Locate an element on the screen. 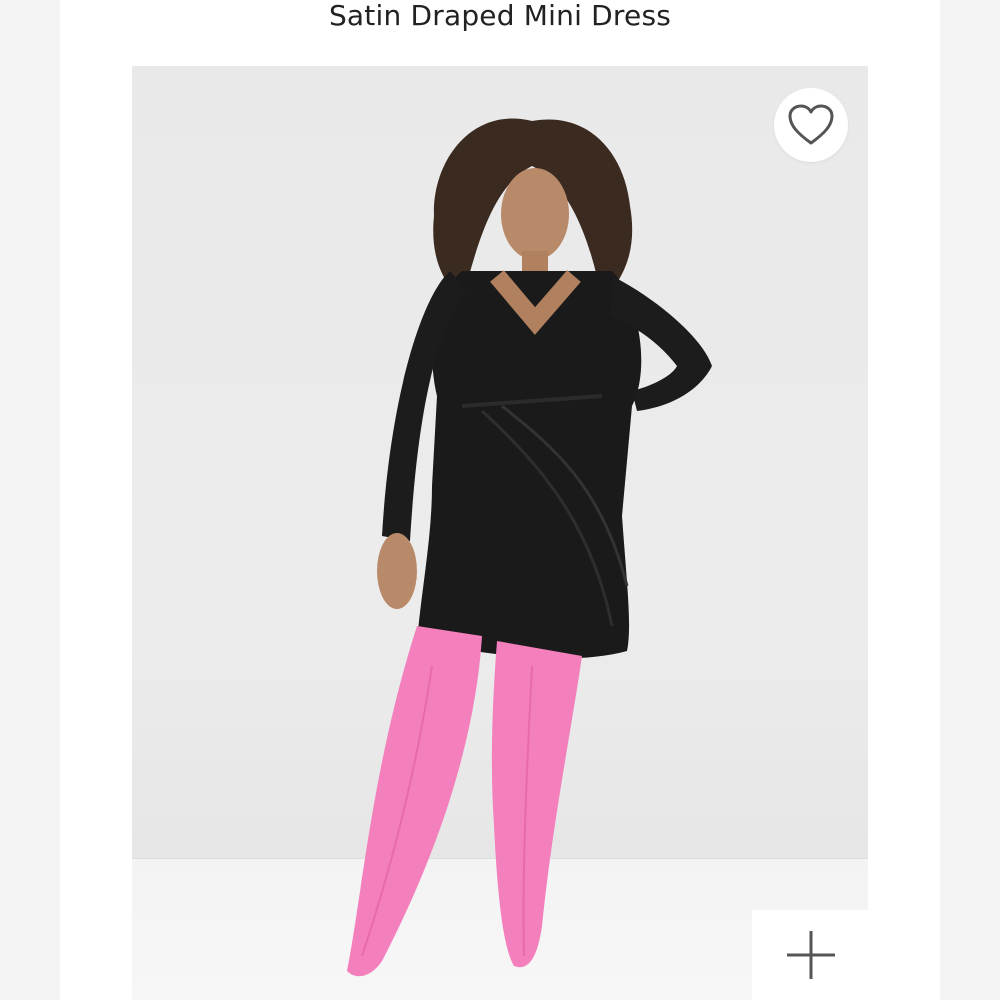 This screenshot has height=1000, width=1000. wishlist-button is located at coordinates (811, 125).